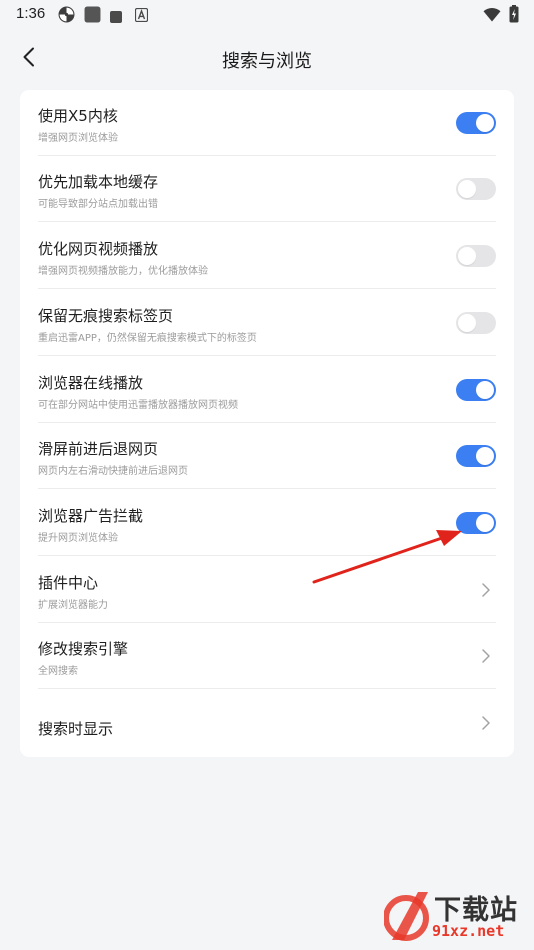 The width and height of the screenshot is (534, 950). I want to click on toggle-video-optimize, so click(476, 256).